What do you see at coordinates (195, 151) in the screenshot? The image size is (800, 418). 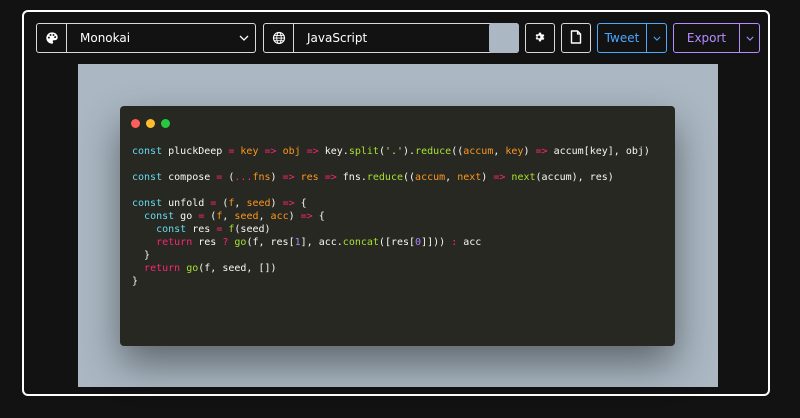 I see `code-token: pluckDeep` at bounding box center [195, 151].